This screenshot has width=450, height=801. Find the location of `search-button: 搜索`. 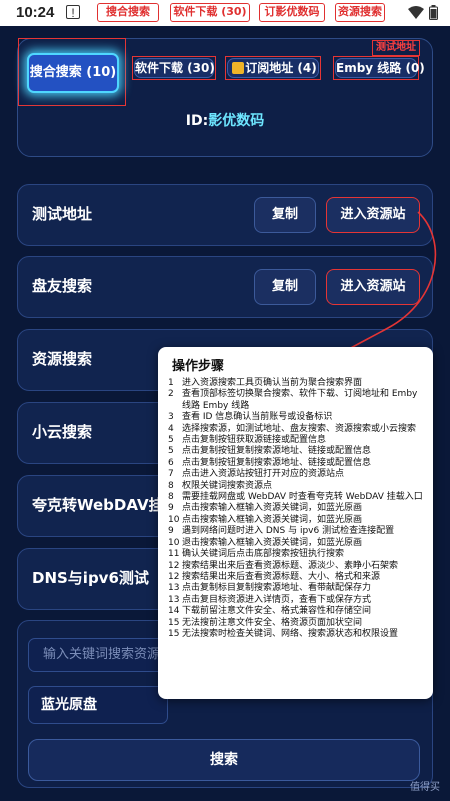

search-button: 搜索 is located at coordinates (224, 760).